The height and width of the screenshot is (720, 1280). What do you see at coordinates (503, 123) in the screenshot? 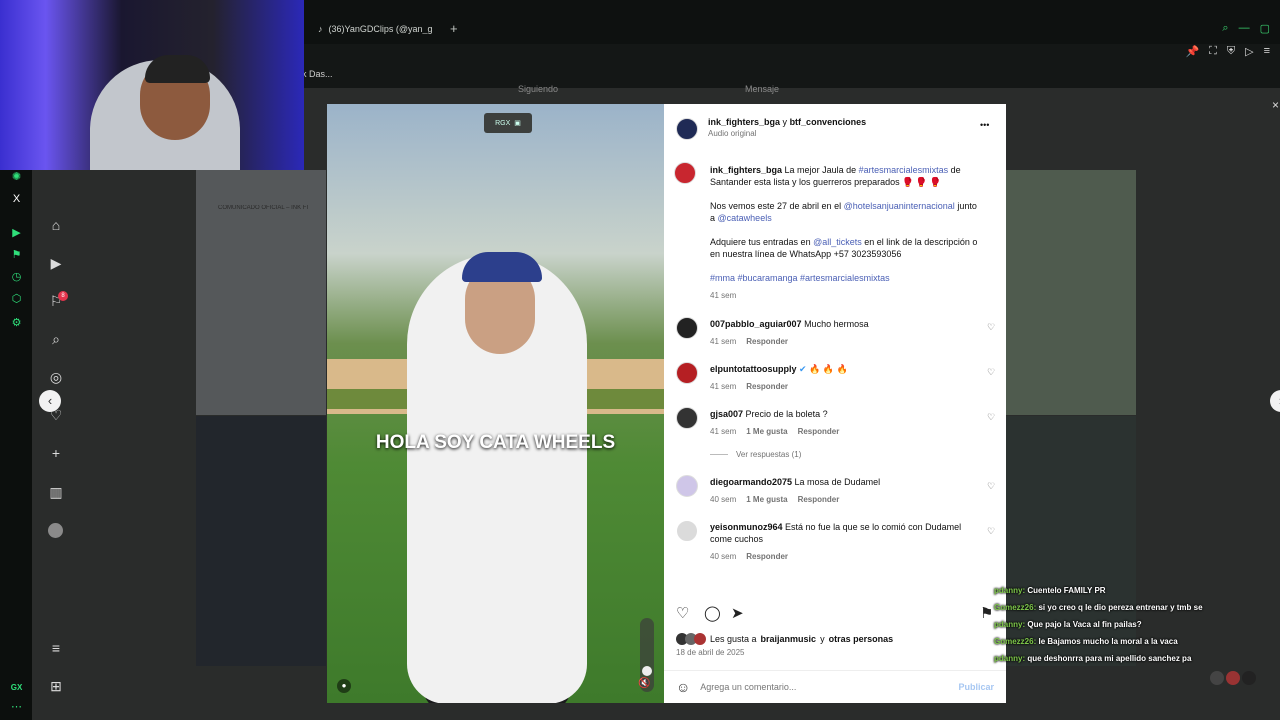
I see `watermark-text: RGX` at bounding box center [503, 123].